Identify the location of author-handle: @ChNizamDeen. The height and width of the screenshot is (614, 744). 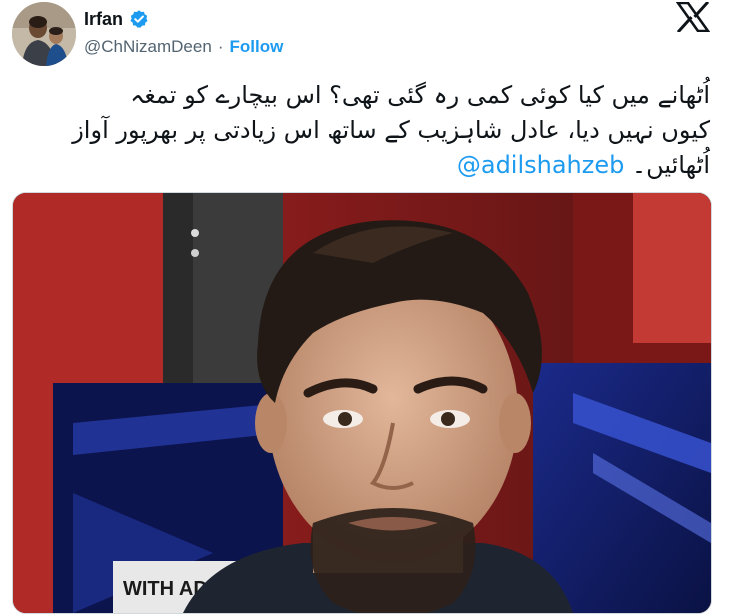
(148, 47).